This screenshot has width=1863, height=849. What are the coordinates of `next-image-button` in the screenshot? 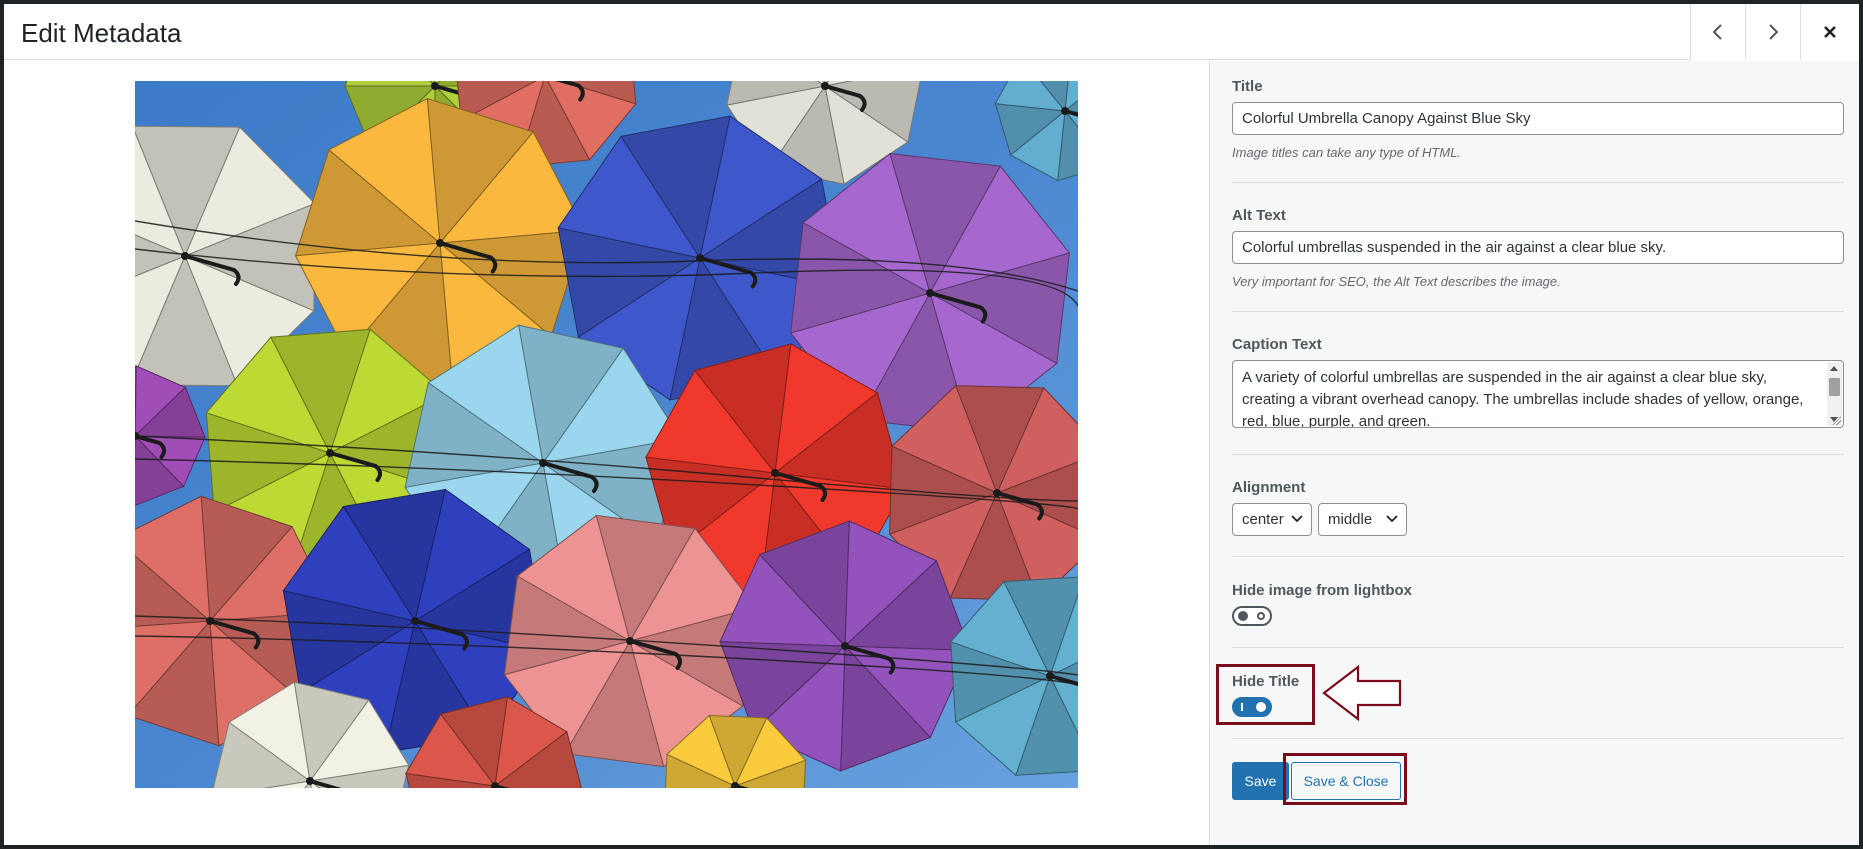 It's located at (1772, 32).